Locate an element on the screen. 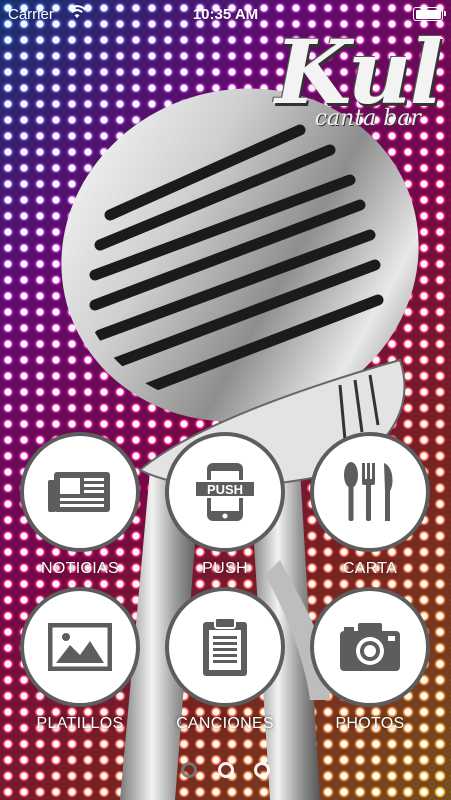  push-icon-text: PUSH is located at coordinates (225, 489).